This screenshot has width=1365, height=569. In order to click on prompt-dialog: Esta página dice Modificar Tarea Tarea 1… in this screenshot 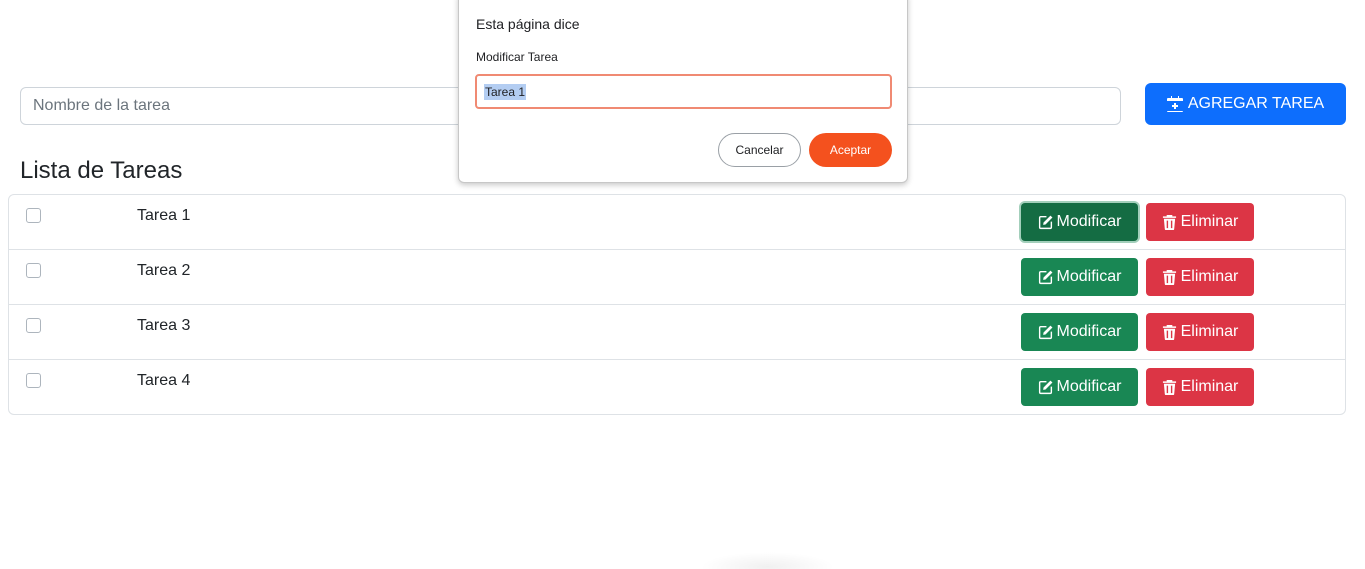, I will do `click(683, 91)`.